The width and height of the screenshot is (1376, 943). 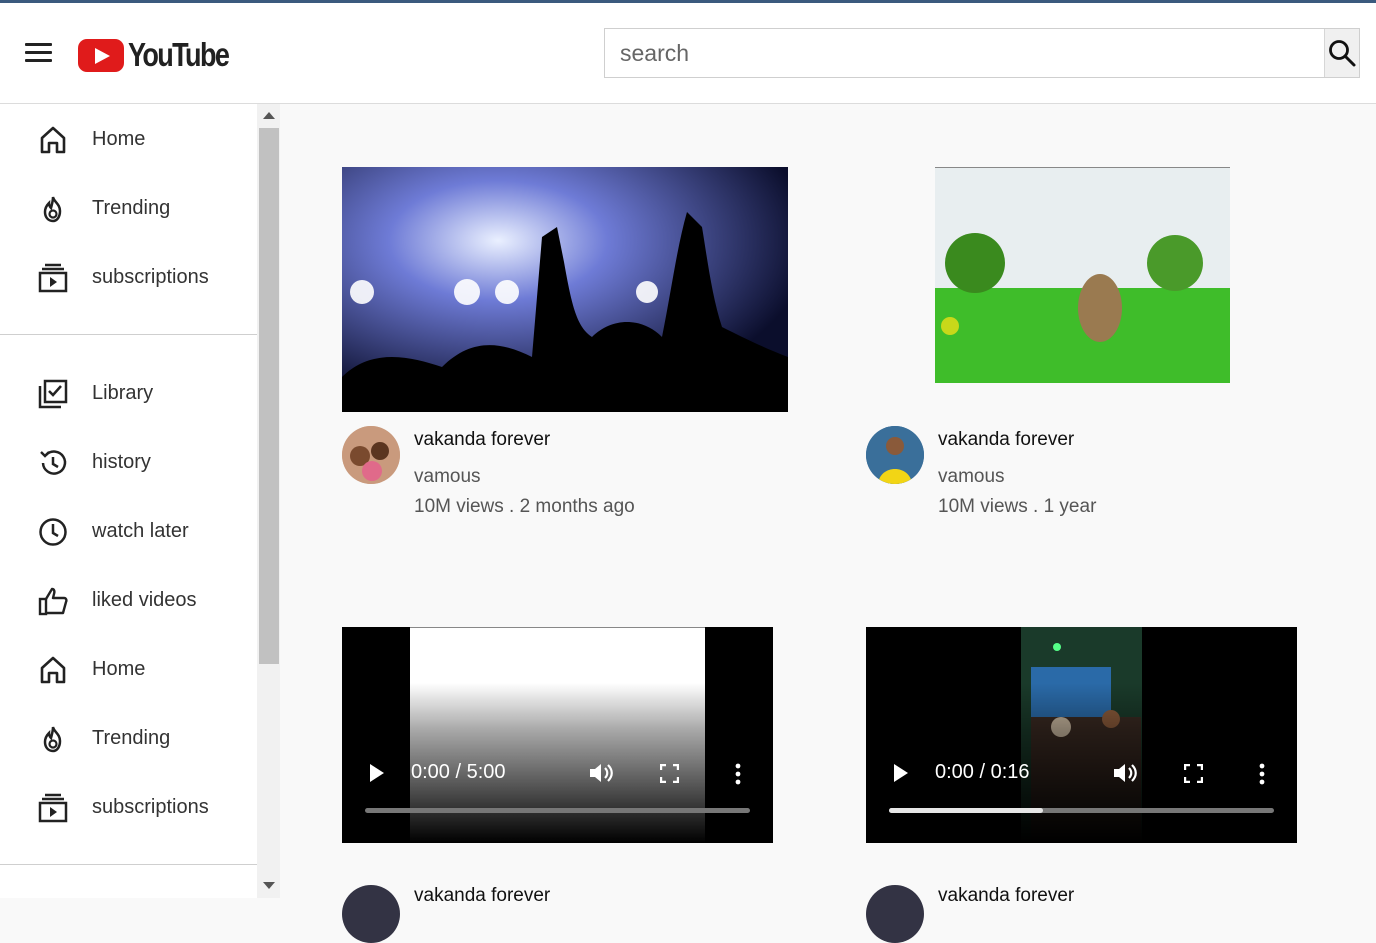 What do you see at coordinates (966, 810) in the screenshot?
I see `progress-fill` at bounding box center [966, 810].